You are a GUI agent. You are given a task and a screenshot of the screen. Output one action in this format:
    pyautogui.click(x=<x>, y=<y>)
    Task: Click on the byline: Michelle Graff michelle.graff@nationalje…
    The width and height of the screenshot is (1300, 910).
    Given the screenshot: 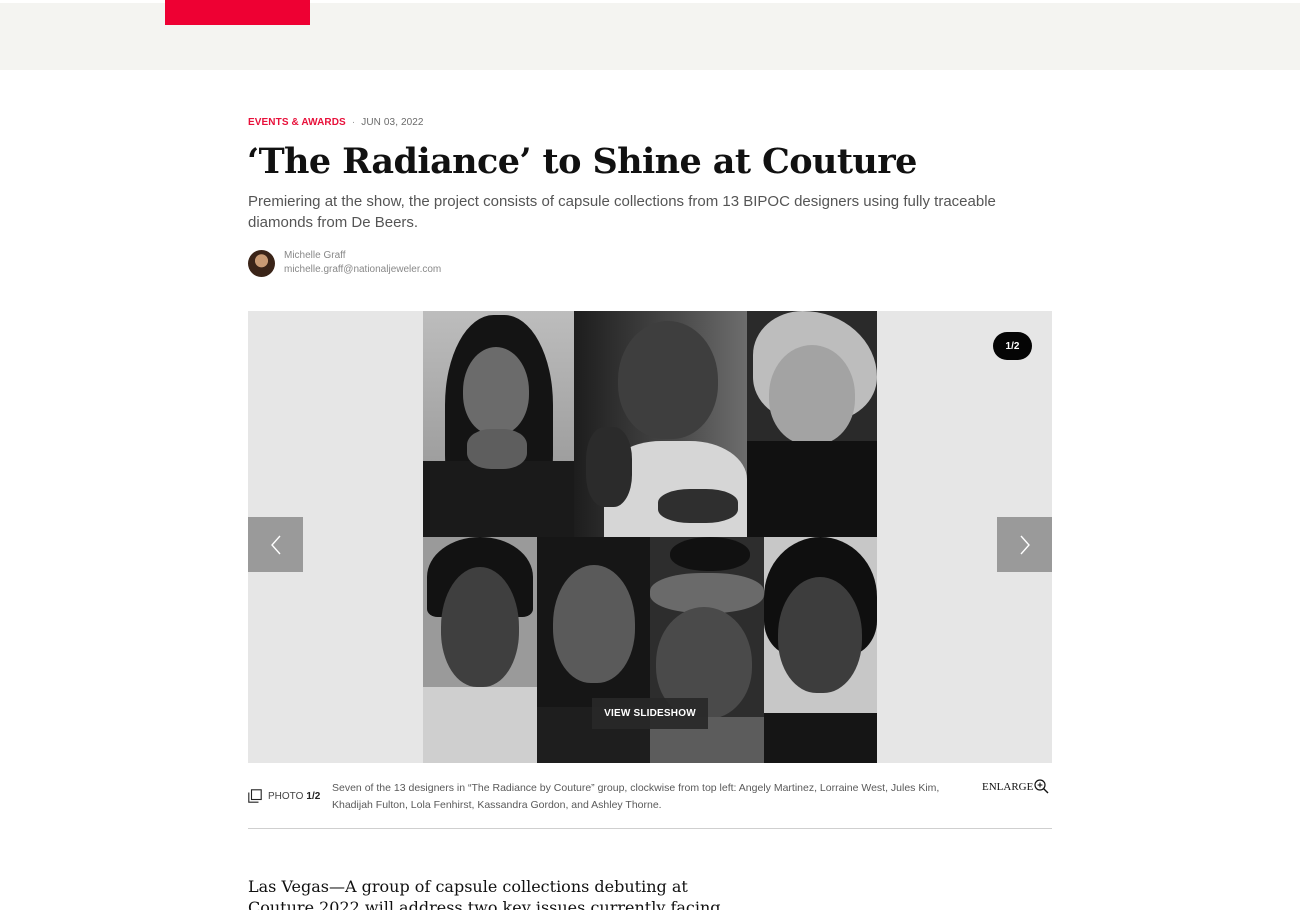 What is the action you would take?
    pyautogui.click(x=344, y=263)
    